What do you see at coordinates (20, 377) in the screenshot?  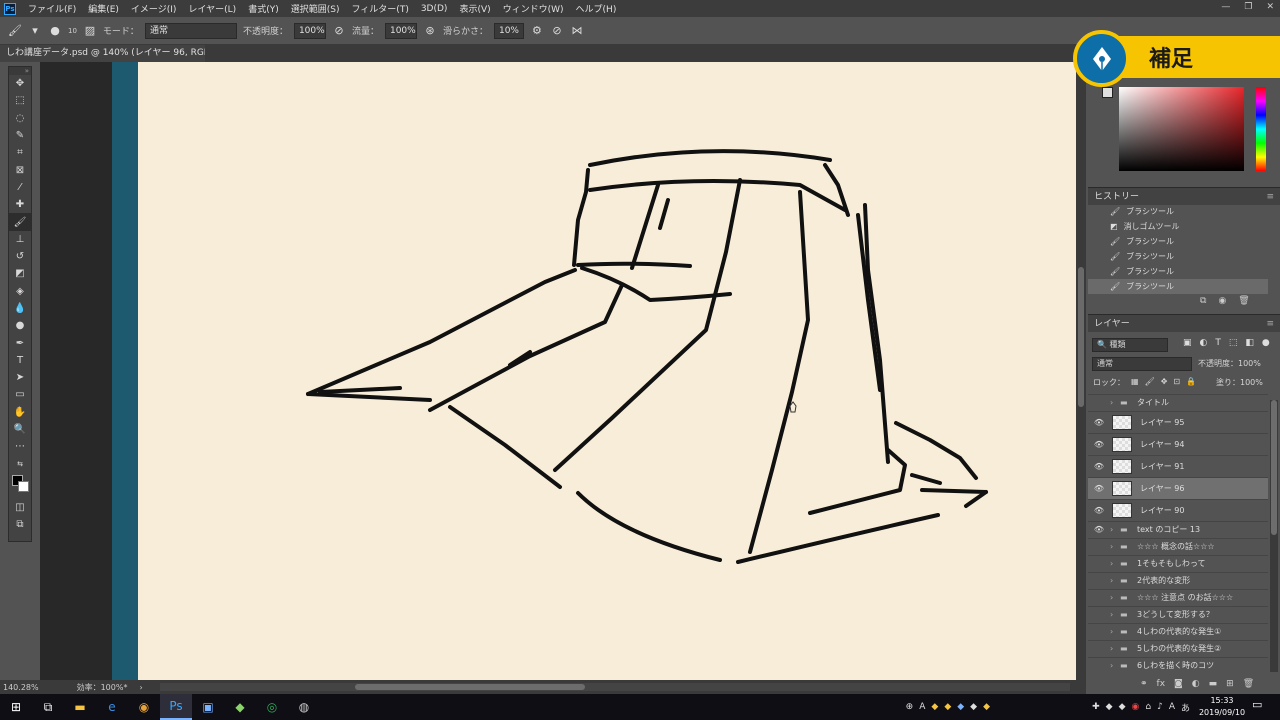 I see `path-select-tool-icon: ➤` at bounding box center [20, 377].